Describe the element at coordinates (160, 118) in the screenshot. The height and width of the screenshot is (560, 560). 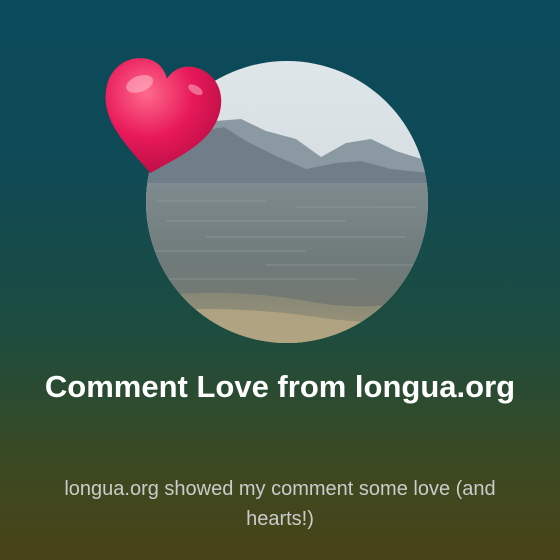
I see `heart-icon` at that location.